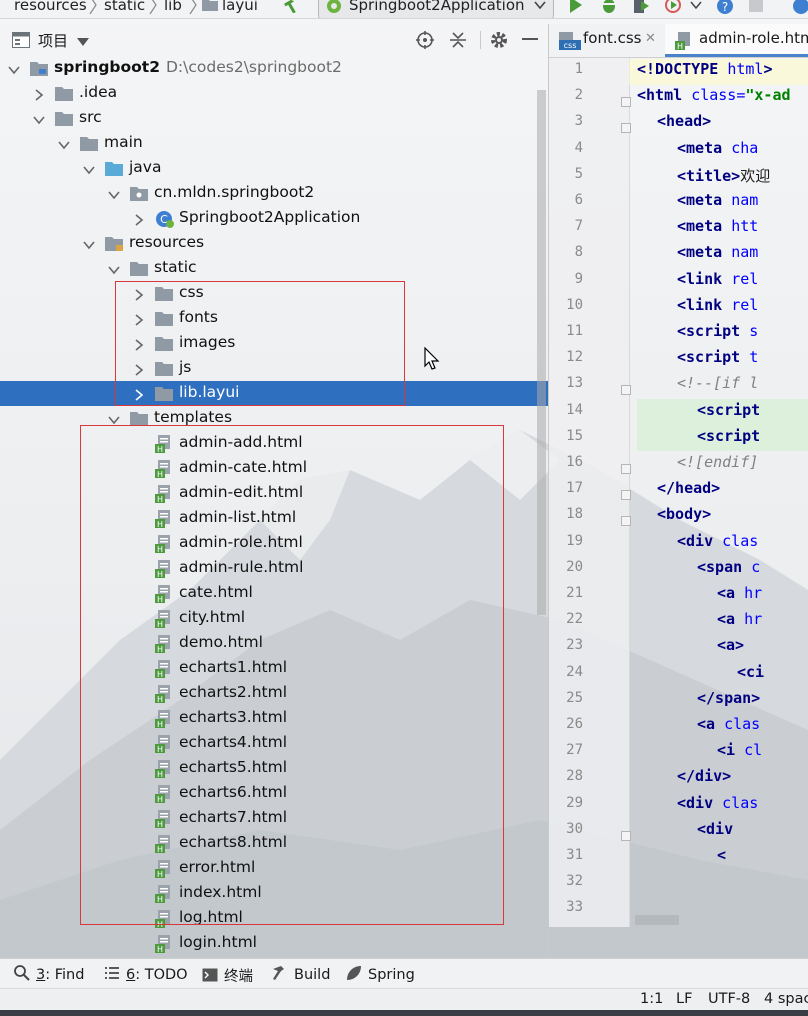 The height and width of the screenshot is (1016, 808). What do you see at coordinates (530, 39) in the screenshot?
I see `minimize-icon` at bounding box center [530, 39].